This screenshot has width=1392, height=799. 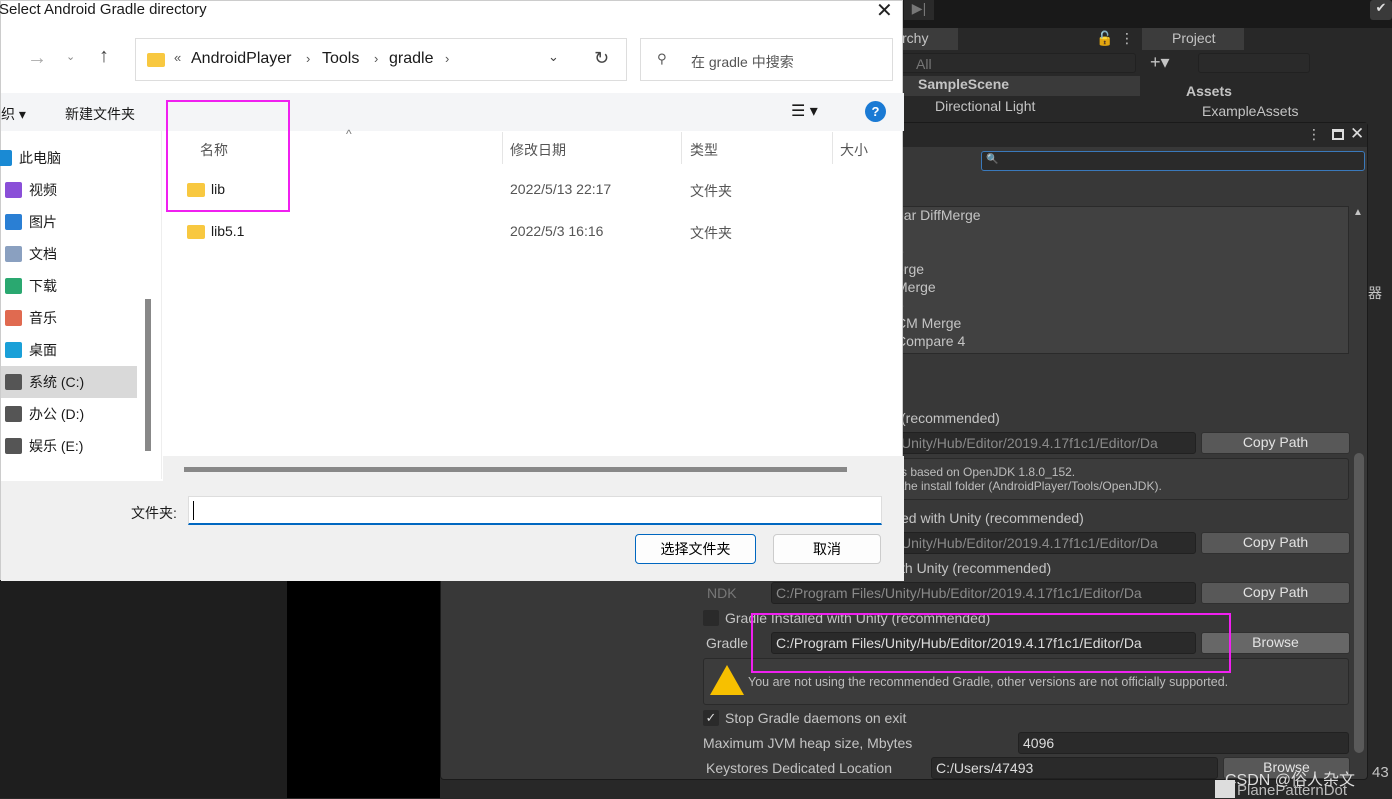 What do you see at coordinates (938, 323) in the screenshot?
I see `list-item: CM Merge` at bounding box center [938, 323].